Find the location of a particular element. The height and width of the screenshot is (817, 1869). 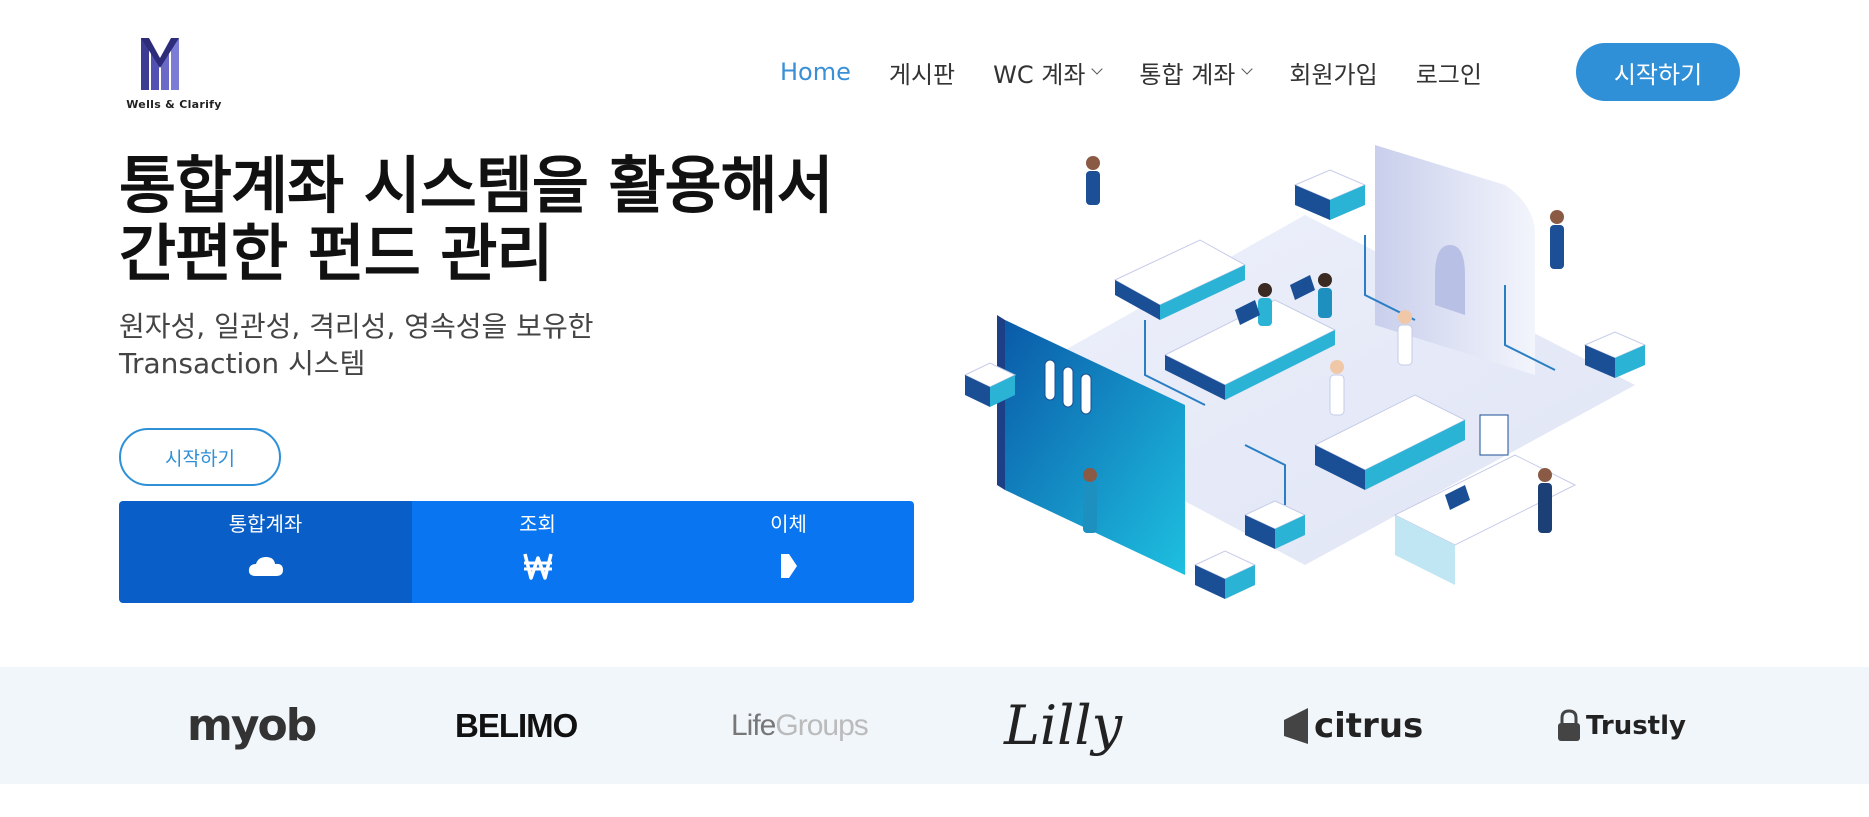

hero-subtitle-line-2: Transaction 시스템 is located at coordinates (242, 363).